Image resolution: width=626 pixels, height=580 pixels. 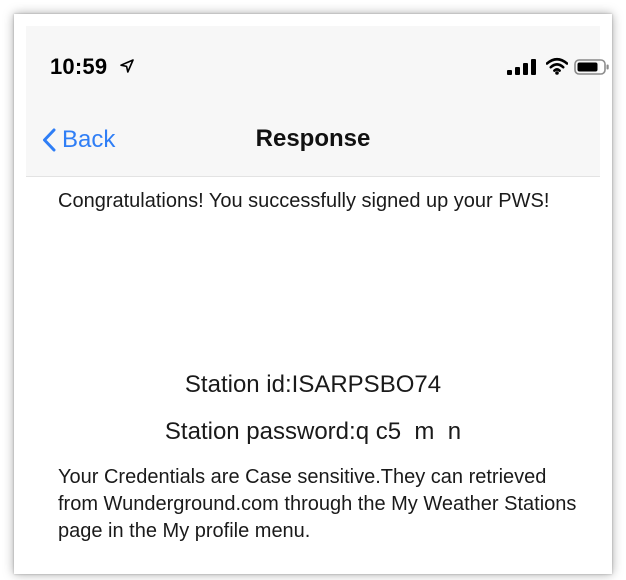 What do you see at coordinates (127, 66) in the screenshot?
I see `location-arrow-icon` at bounding box center [127, 66].